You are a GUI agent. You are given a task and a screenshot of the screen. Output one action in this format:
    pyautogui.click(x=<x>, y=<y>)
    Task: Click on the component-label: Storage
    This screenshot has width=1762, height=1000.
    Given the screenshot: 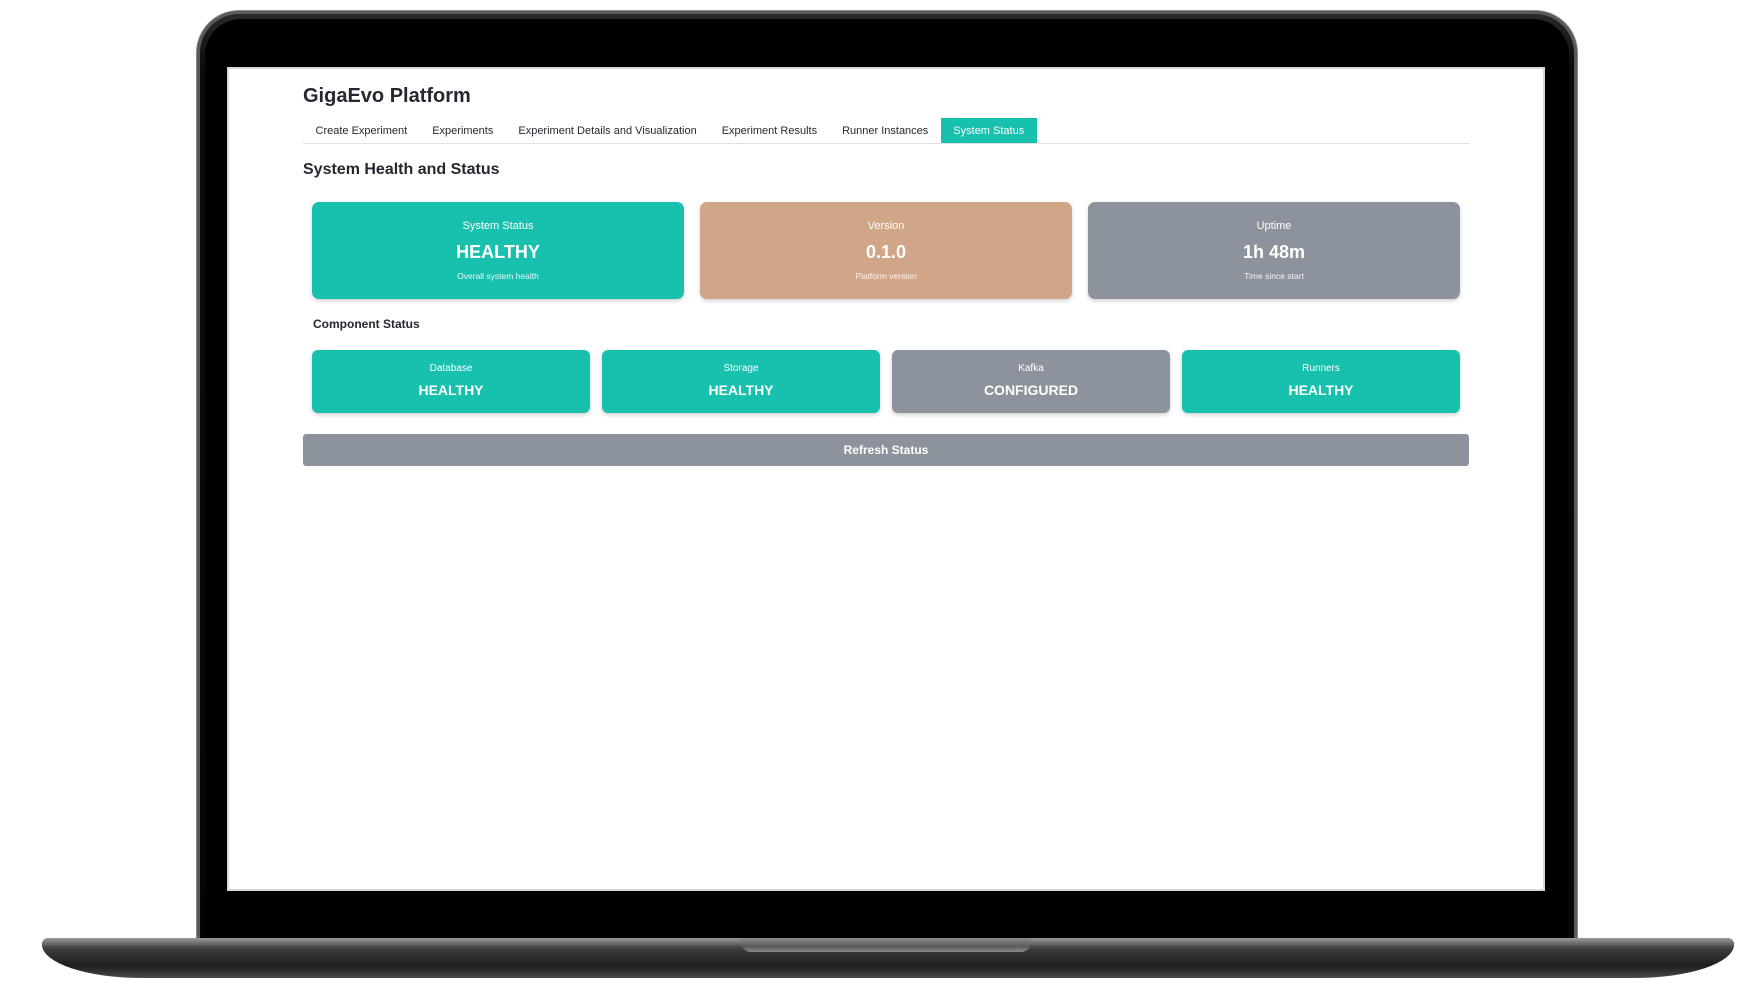 What is the action you would take?
    pyautogui.click(x=741, y=368)
    